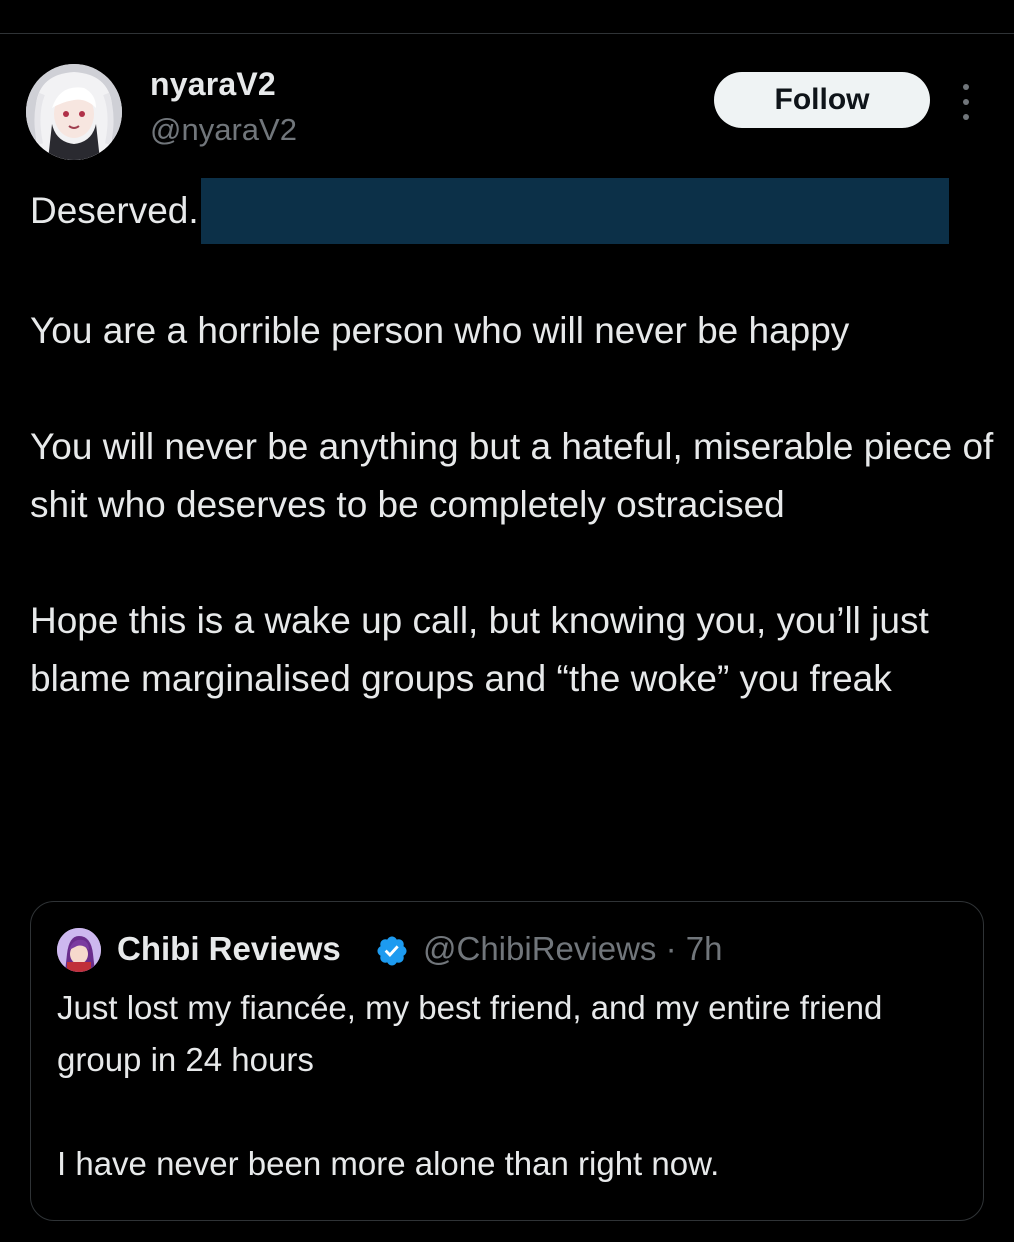  Describe the element at coordinates (114, 210) in the screenshot. I see `tweet-first-text: Deserved.` at that location.